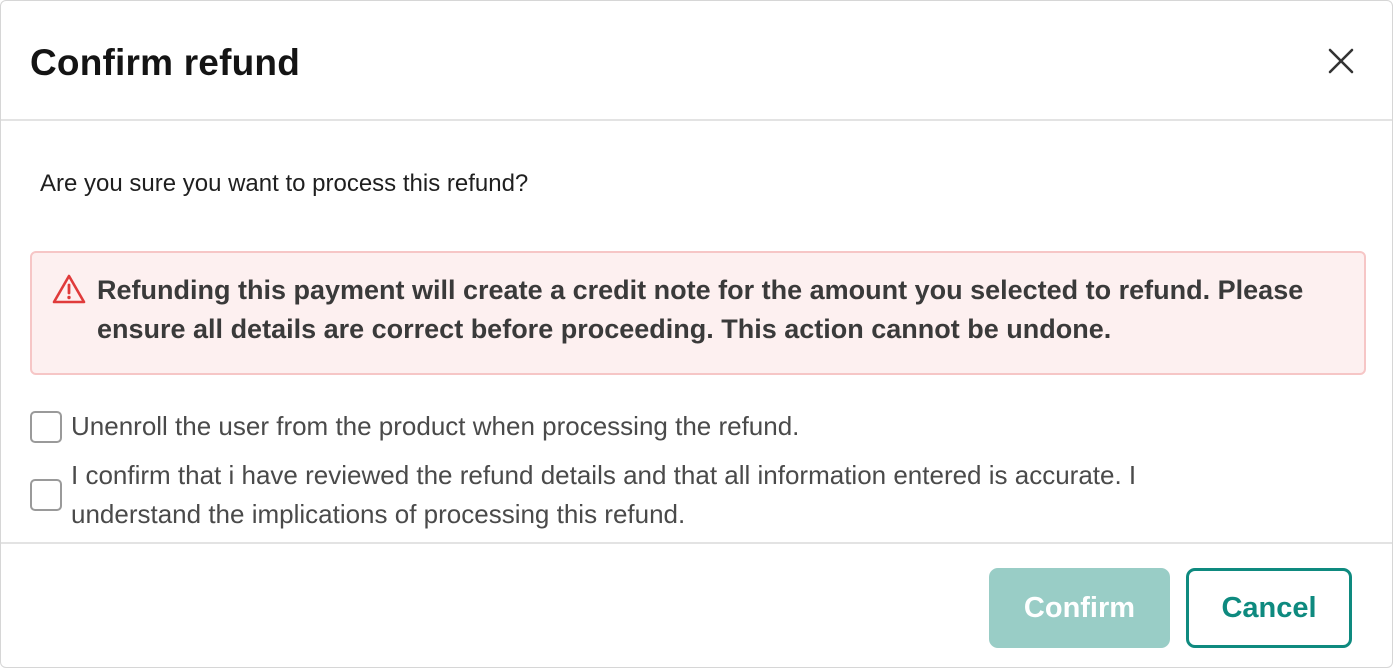  What do you see at coordinates (165, 62) in the screenshot?
I see `dialog-title: Confirm refund` at bounding box center [165, 62].